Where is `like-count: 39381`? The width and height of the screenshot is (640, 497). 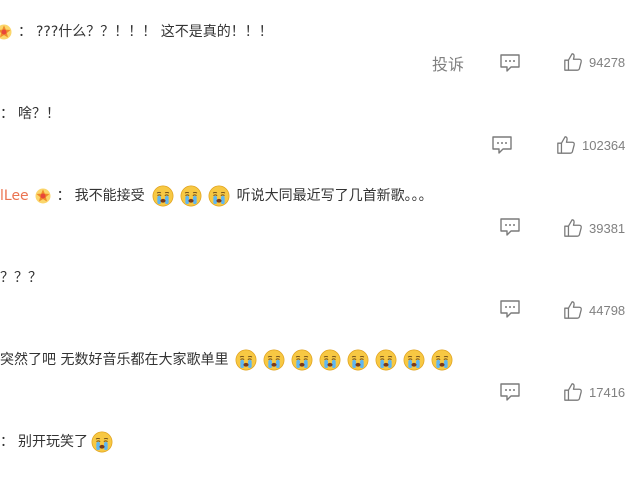 like-count: 39381 is located at coordinates (607, 228).